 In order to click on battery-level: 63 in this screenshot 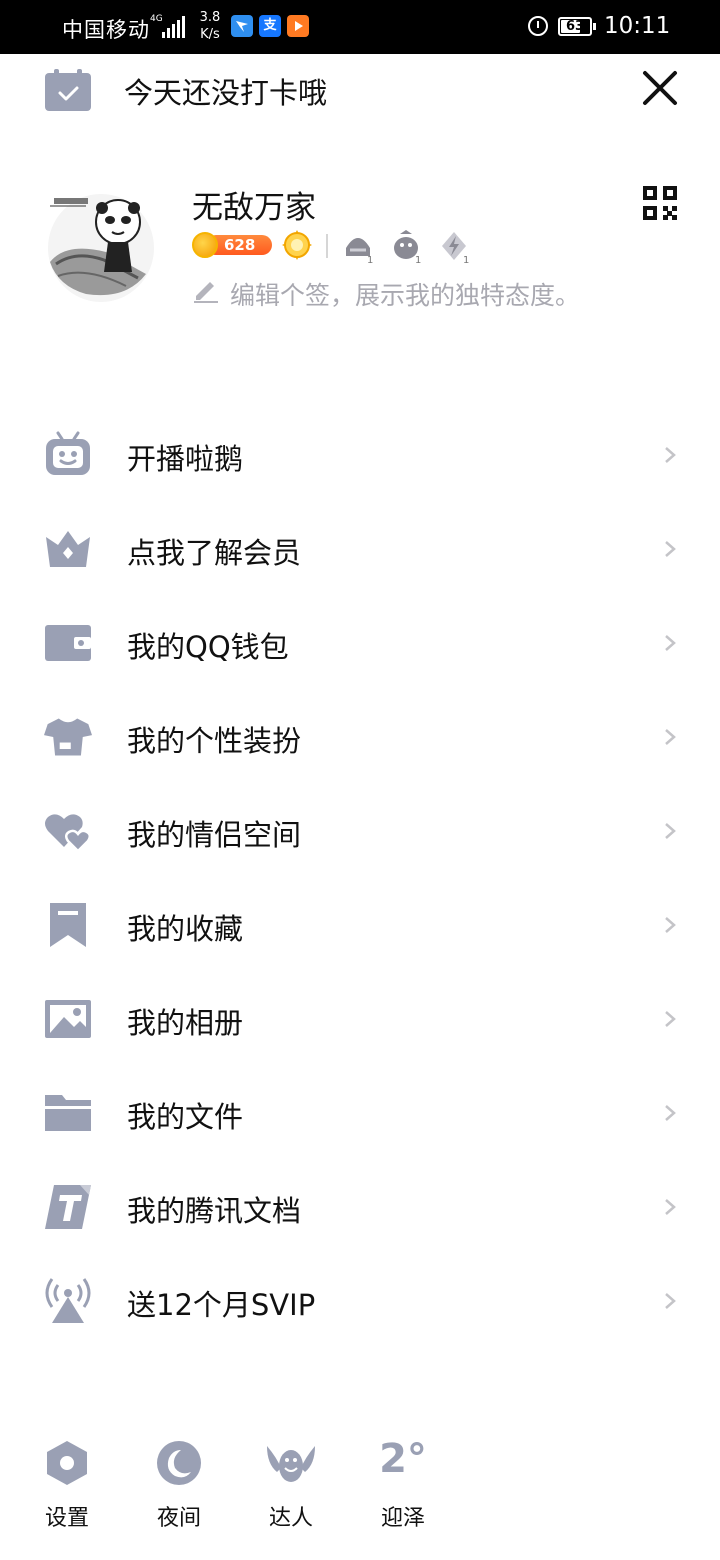, I will do `click(575, 26)`.